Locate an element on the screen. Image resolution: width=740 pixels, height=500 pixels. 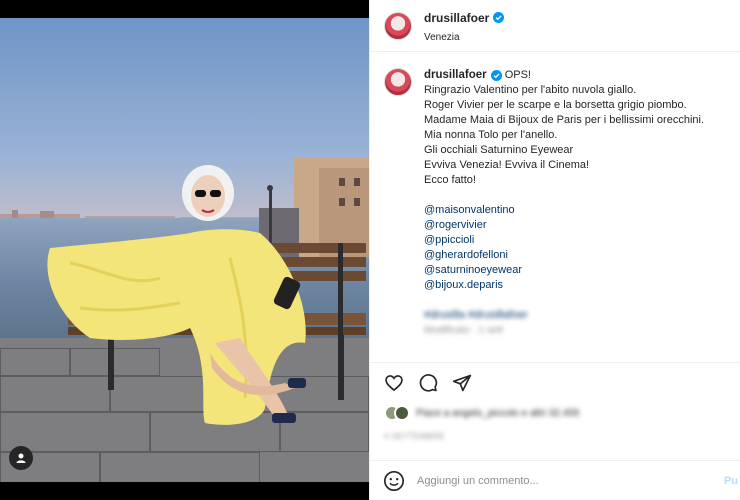
likes-summary: Piace a angelo_piccolo e altri 32.455 is located at coordinates (481, 413).